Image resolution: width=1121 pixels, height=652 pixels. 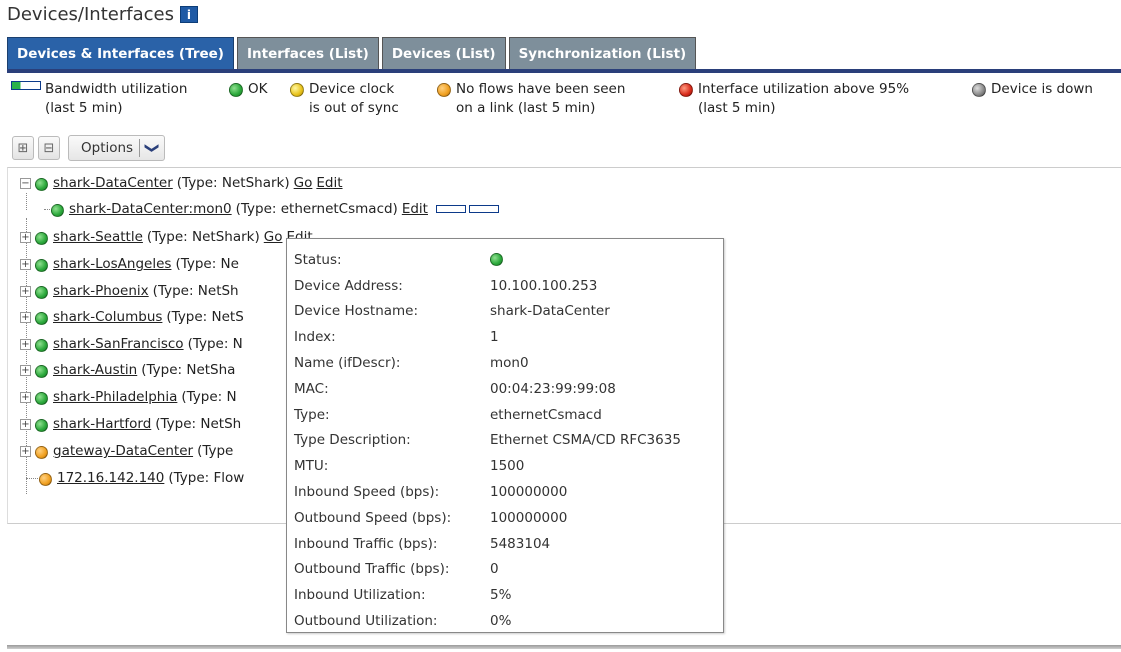 I want to click on device-link: shark-Columbus, so click(x=107, y=317).